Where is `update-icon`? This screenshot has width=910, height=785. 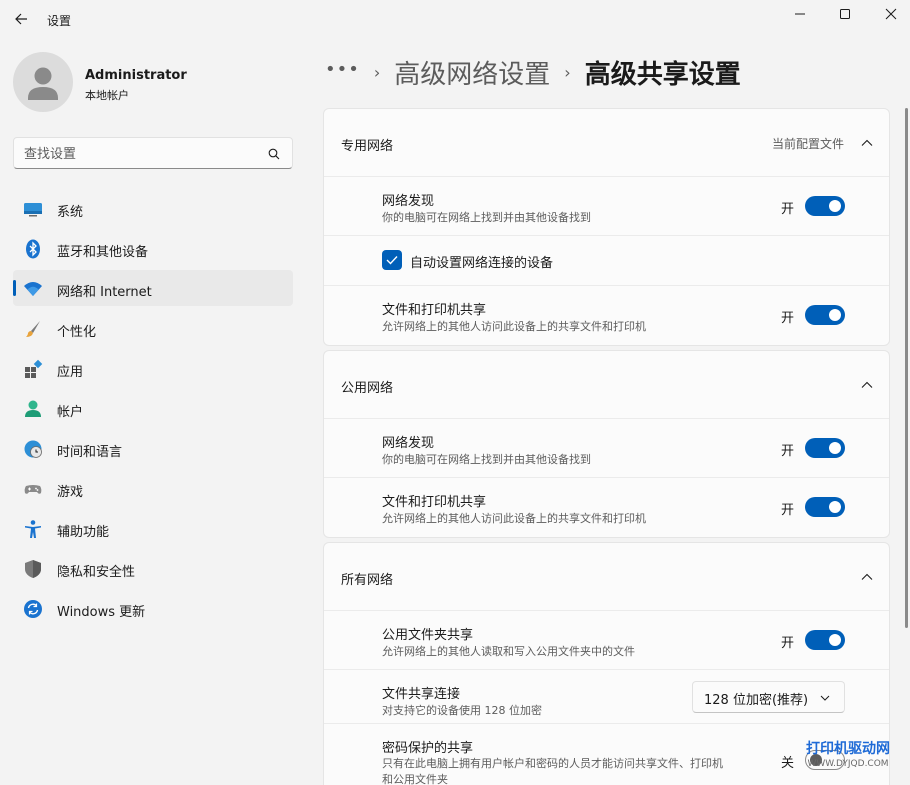
update-icon is located at coordinates (33, 609).